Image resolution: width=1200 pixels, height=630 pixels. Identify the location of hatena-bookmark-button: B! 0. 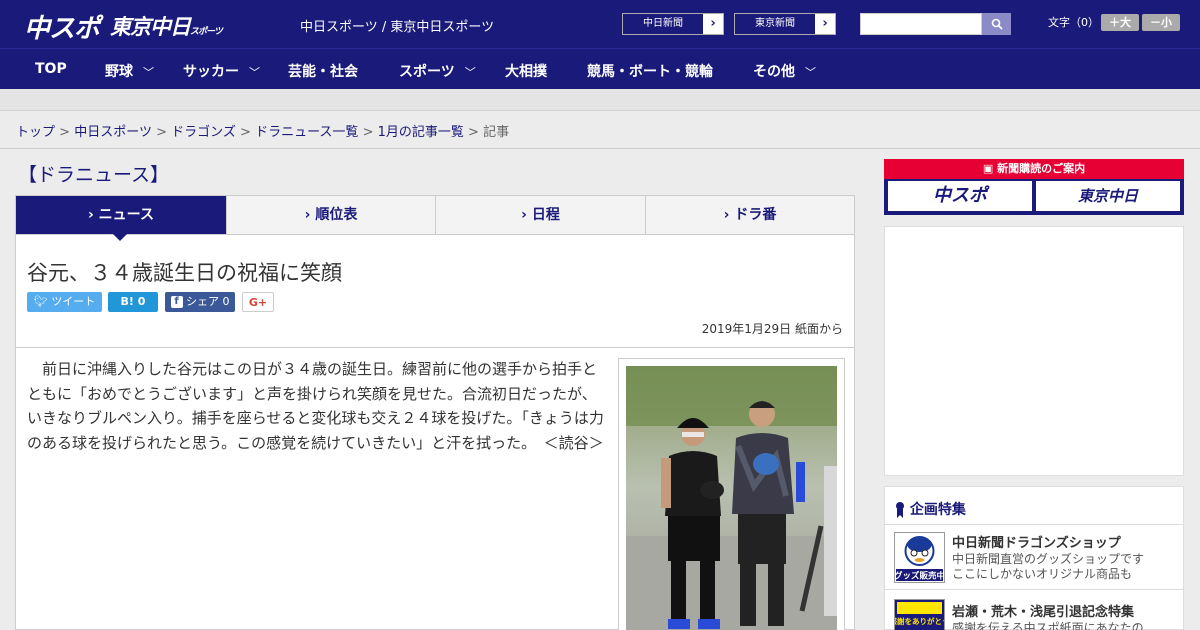
(133, 302).